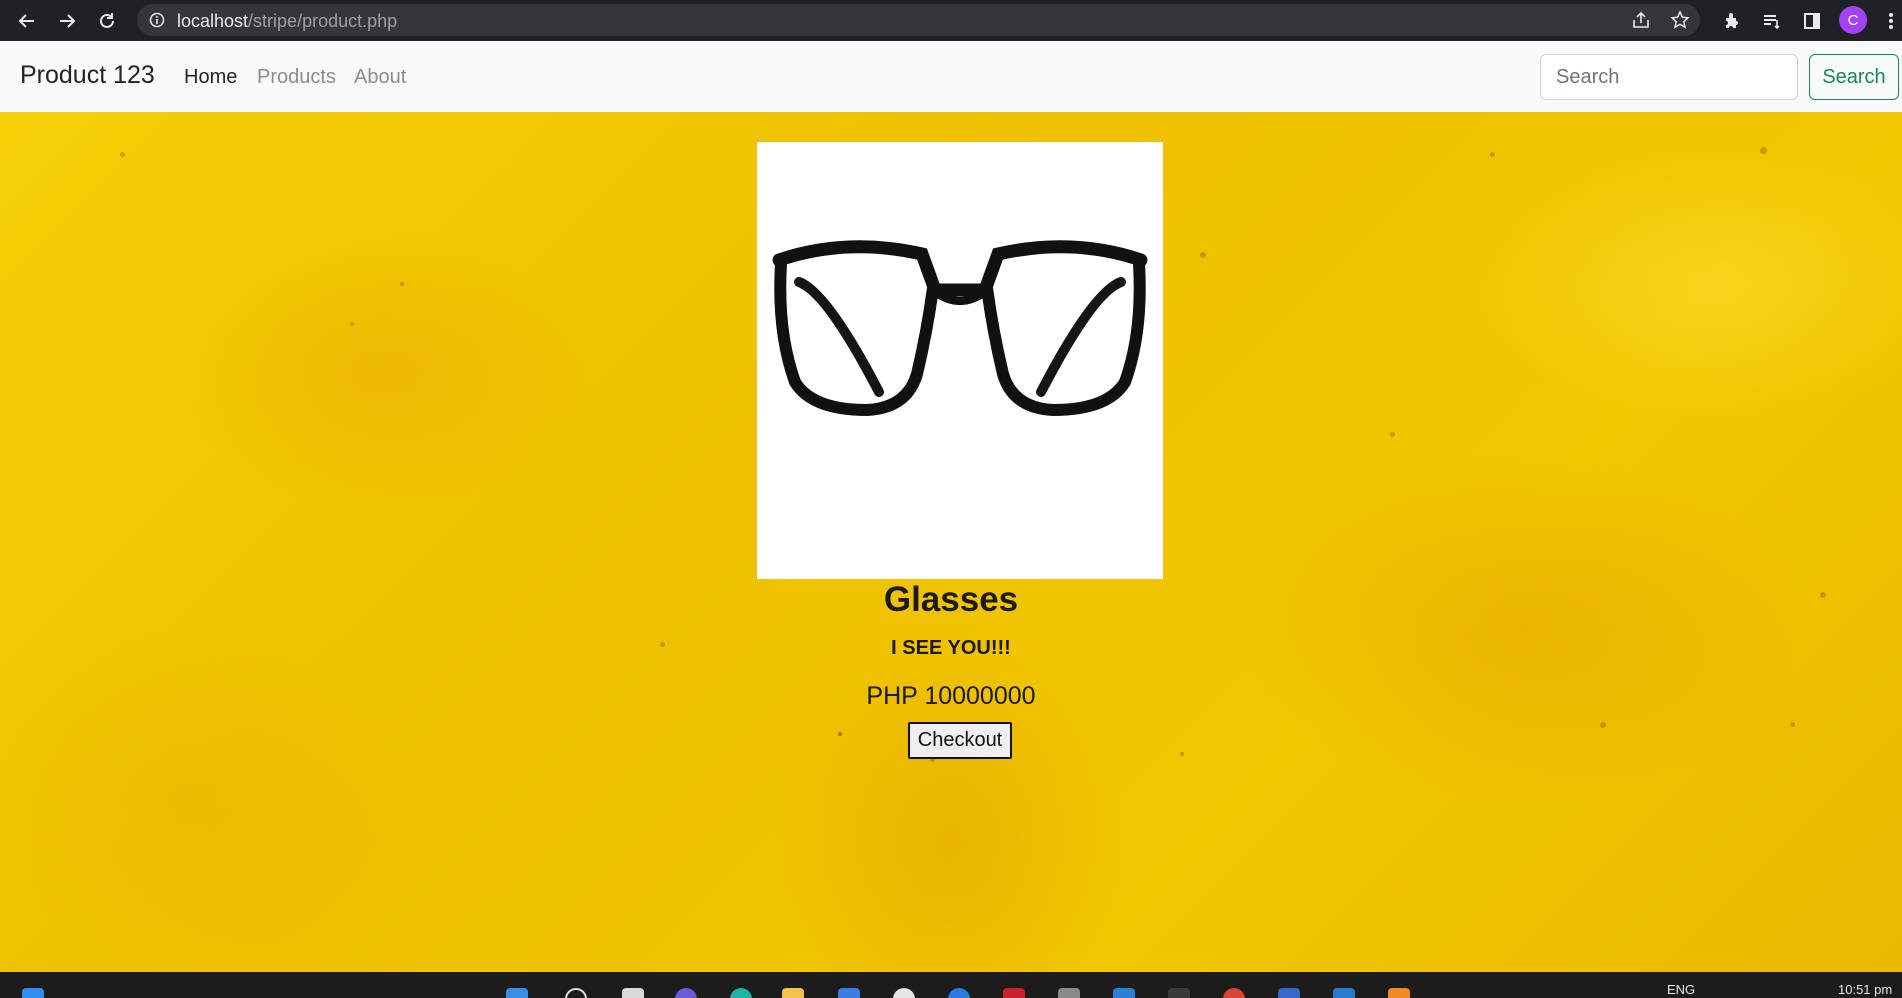 The height and width of the screenshot is (998, 1902). I want to click on os-taskbar: ENG 10:51 pm, so click(951, 985).